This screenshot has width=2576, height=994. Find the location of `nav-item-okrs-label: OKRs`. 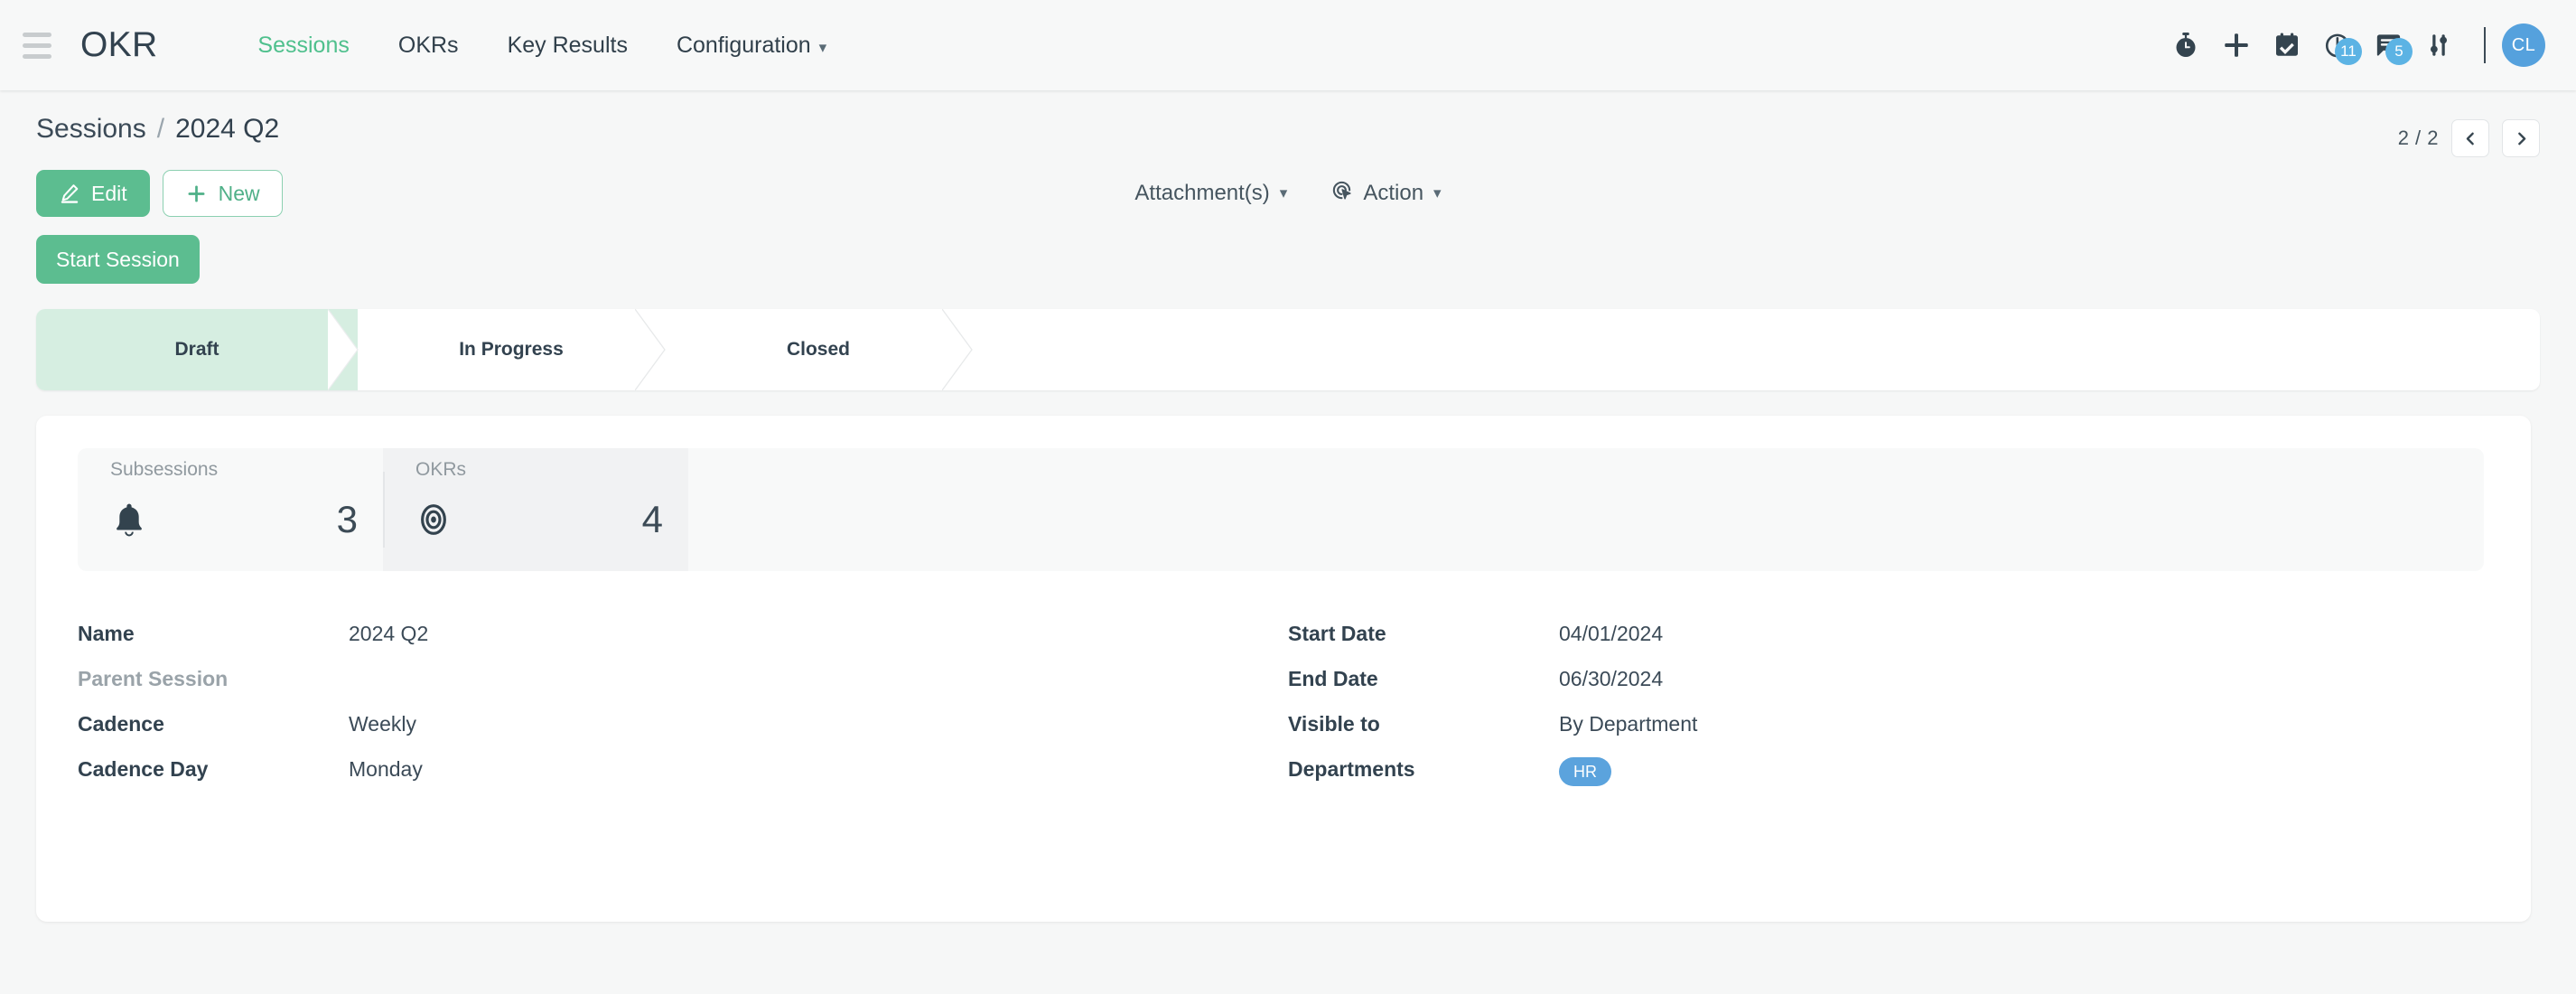

nav-item-okrs-label: OKRs is located at coordinates (428, 45).